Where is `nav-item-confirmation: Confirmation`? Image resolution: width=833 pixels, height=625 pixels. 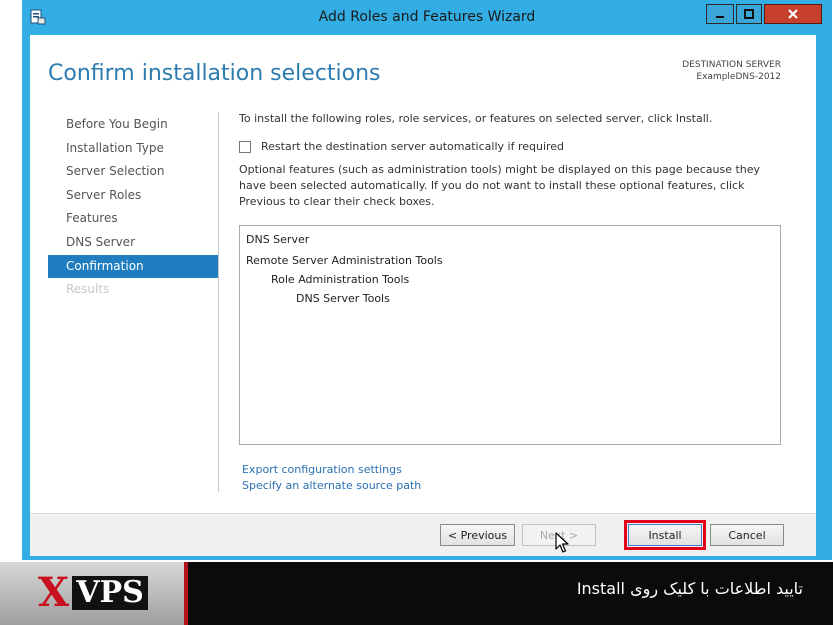 nav-item-confirmation: Confirmation is located at coordinates (133, 266).